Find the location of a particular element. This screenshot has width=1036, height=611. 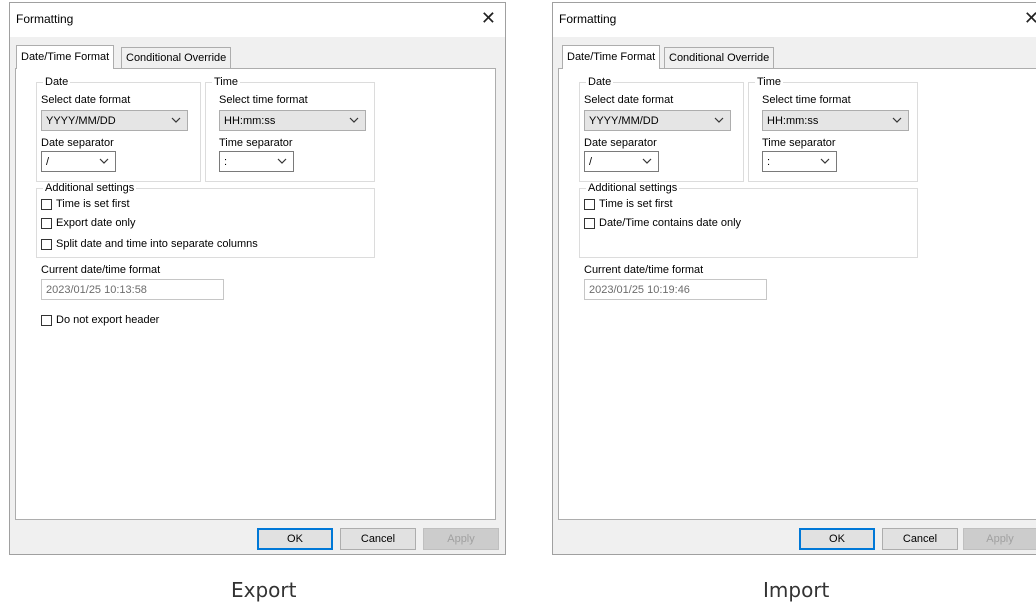

date-only-checkbox: Date/Time contains date only is located at coordinates (662, 223).